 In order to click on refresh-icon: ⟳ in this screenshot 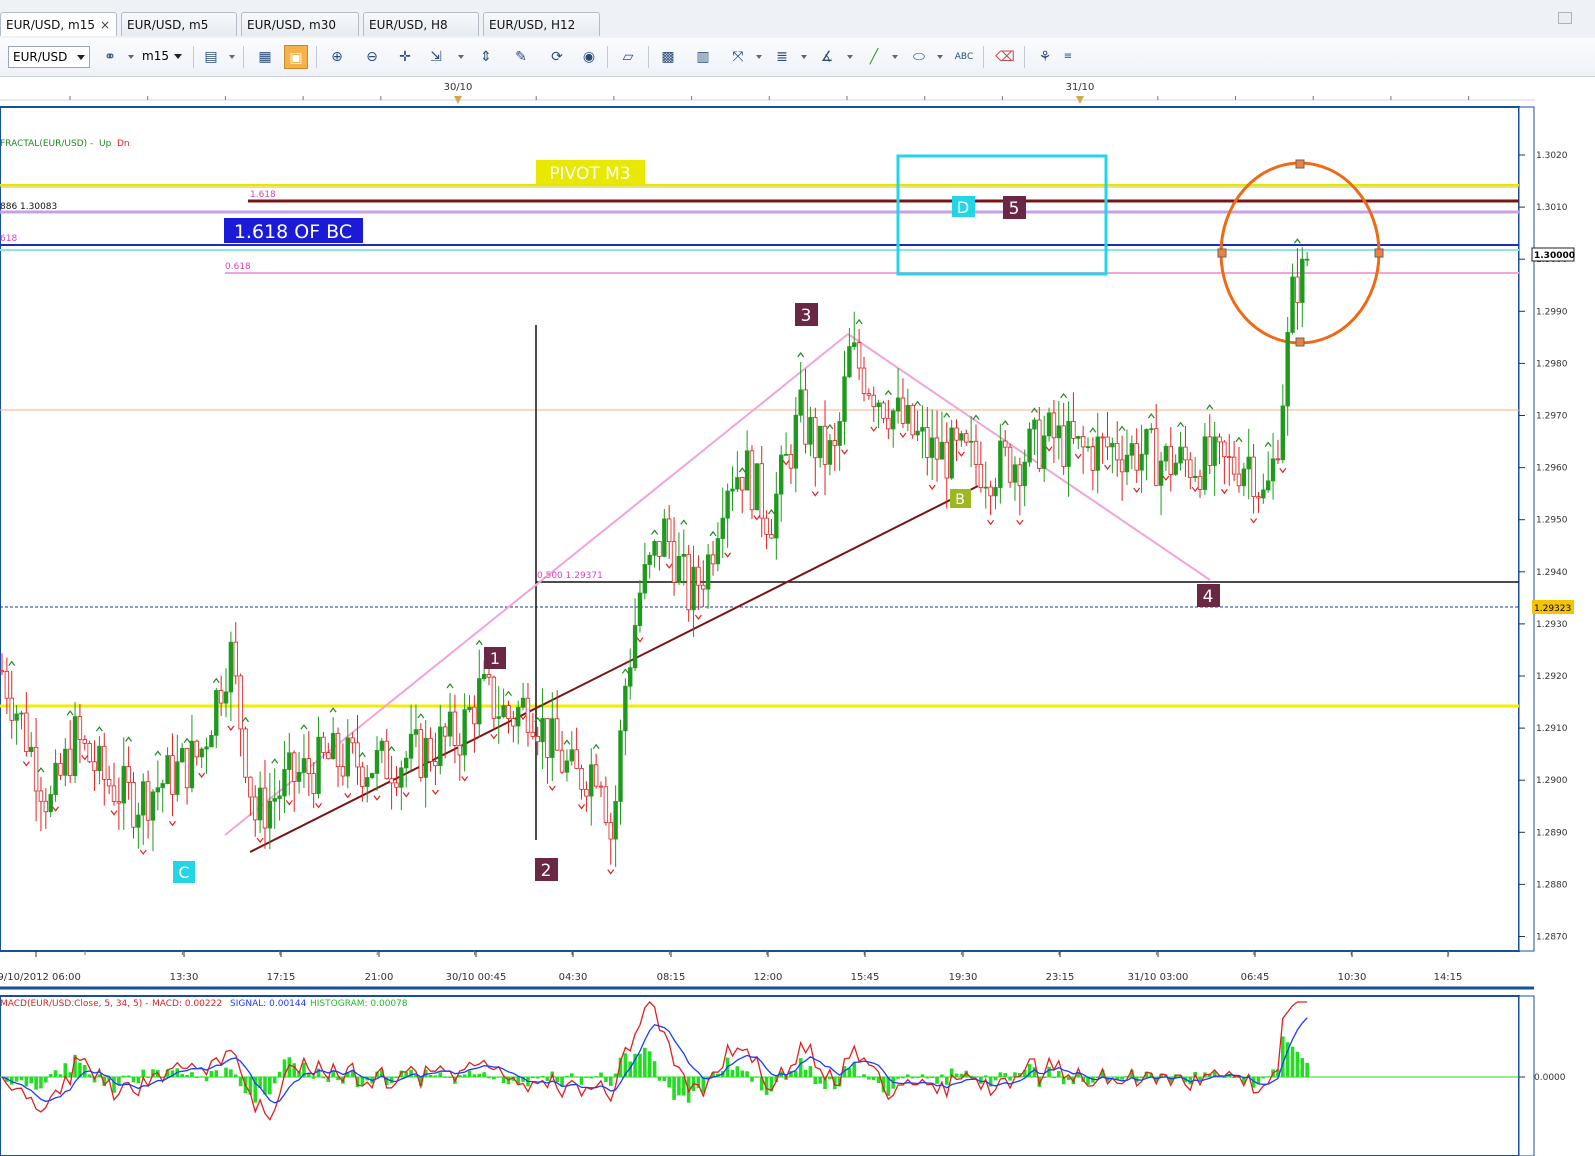, I will do `click(557, 57)`.